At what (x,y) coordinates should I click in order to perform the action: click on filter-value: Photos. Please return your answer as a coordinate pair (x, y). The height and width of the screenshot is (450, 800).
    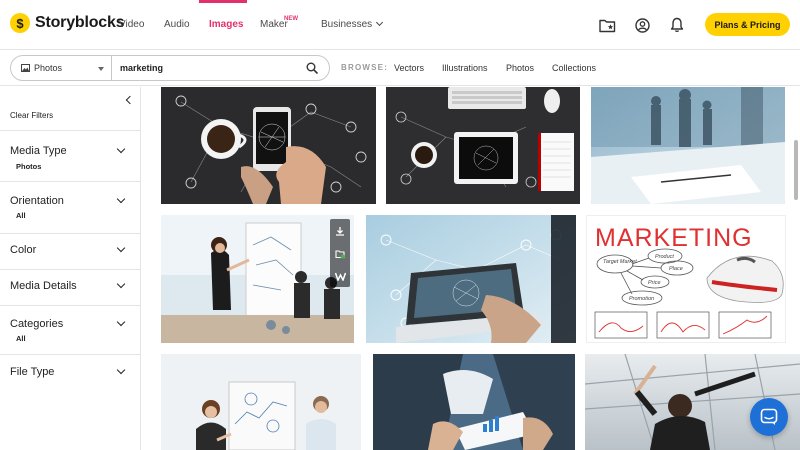
    Looking at the image, I should click on (29, 166).